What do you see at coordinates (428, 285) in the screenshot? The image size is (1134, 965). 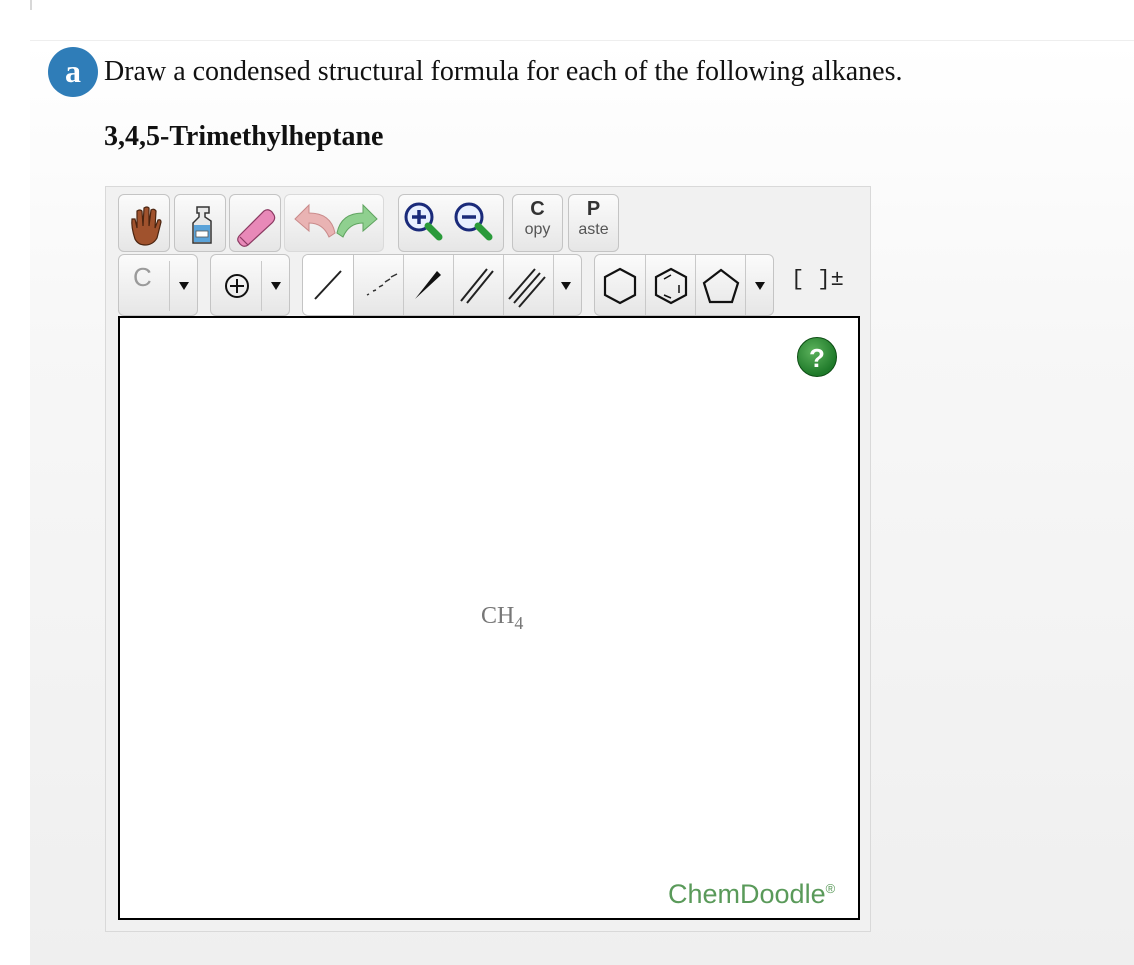 I see `wedge-bond-icon` at bounding box center [428, 285].